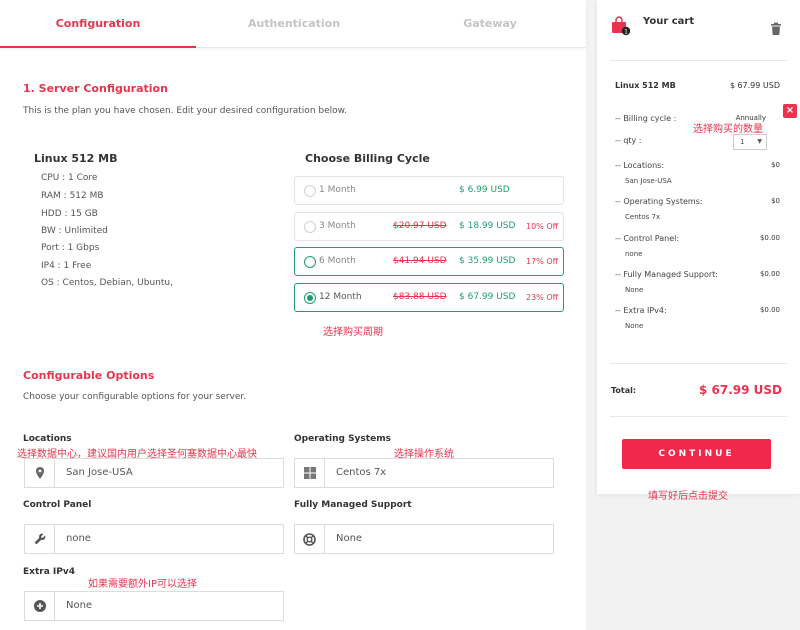 The height and width of the screenshot is (630, 800). What do you see at coordinates (645, 85) in the screenshot?
I see `cart-product-name: Linux 512 MB` at bounding box center [645, 85].